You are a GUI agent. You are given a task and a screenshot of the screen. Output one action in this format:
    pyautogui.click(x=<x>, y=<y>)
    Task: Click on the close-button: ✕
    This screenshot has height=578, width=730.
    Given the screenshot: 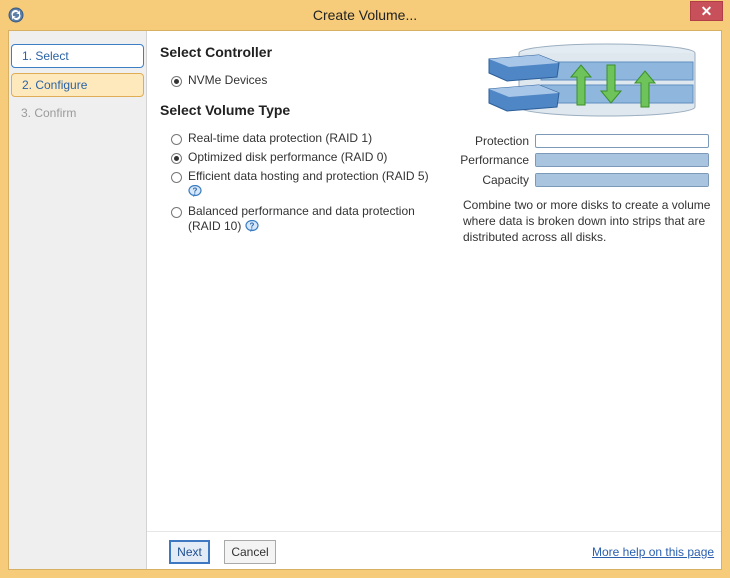 What is the action you would take?
    pyautogui.click(x=706, y=11)
    